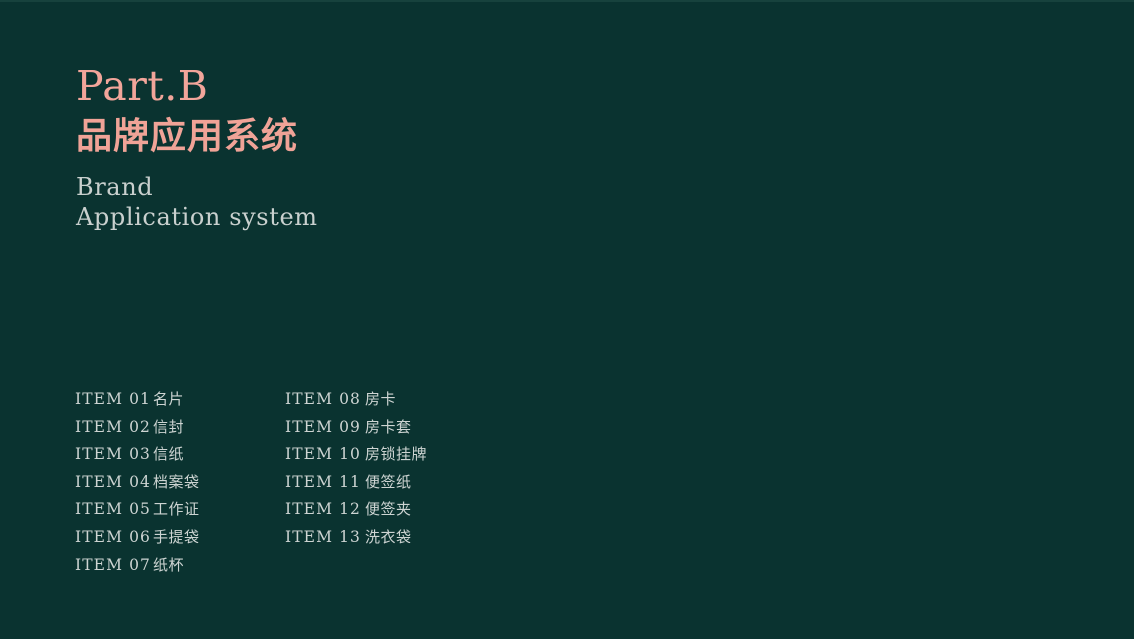 The height and width of the screenshot is (639, 1134). Describe the element at coordinates (169, 564) in the screenshot. I see `list-item-label: 纸杯` at that location.